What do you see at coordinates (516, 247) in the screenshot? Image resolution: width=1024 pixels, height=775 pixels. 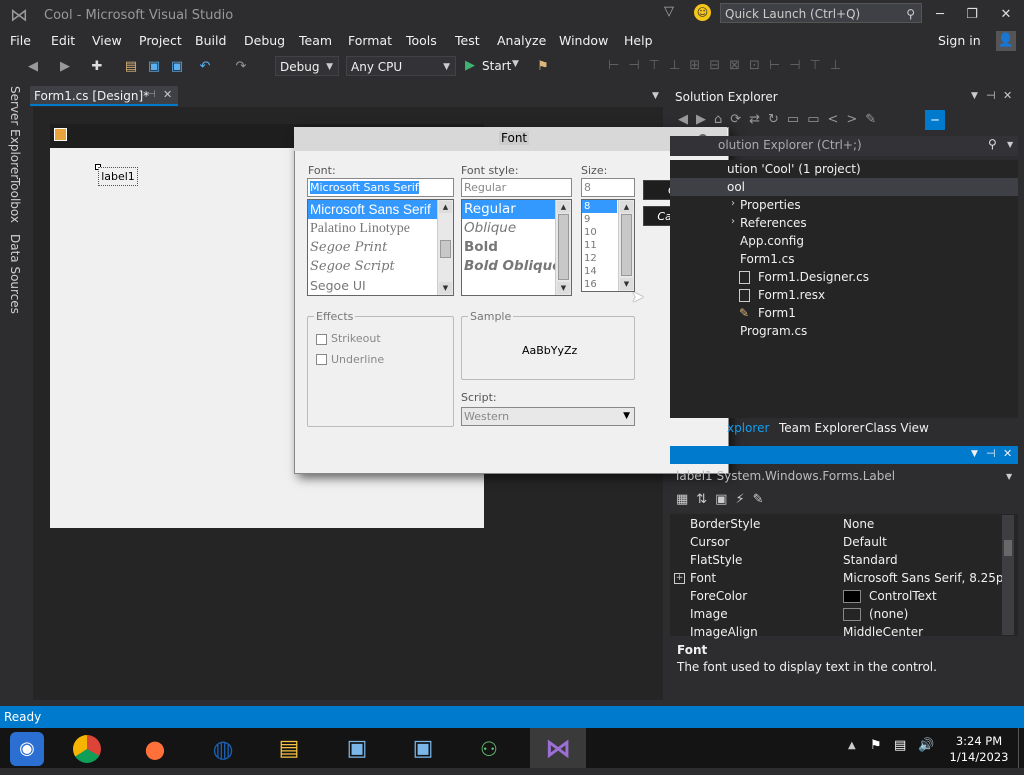 I see `font-style-list: Regular Oblique Bold Bold Oblique ▲ ▼` at bounding box center [516, 247].